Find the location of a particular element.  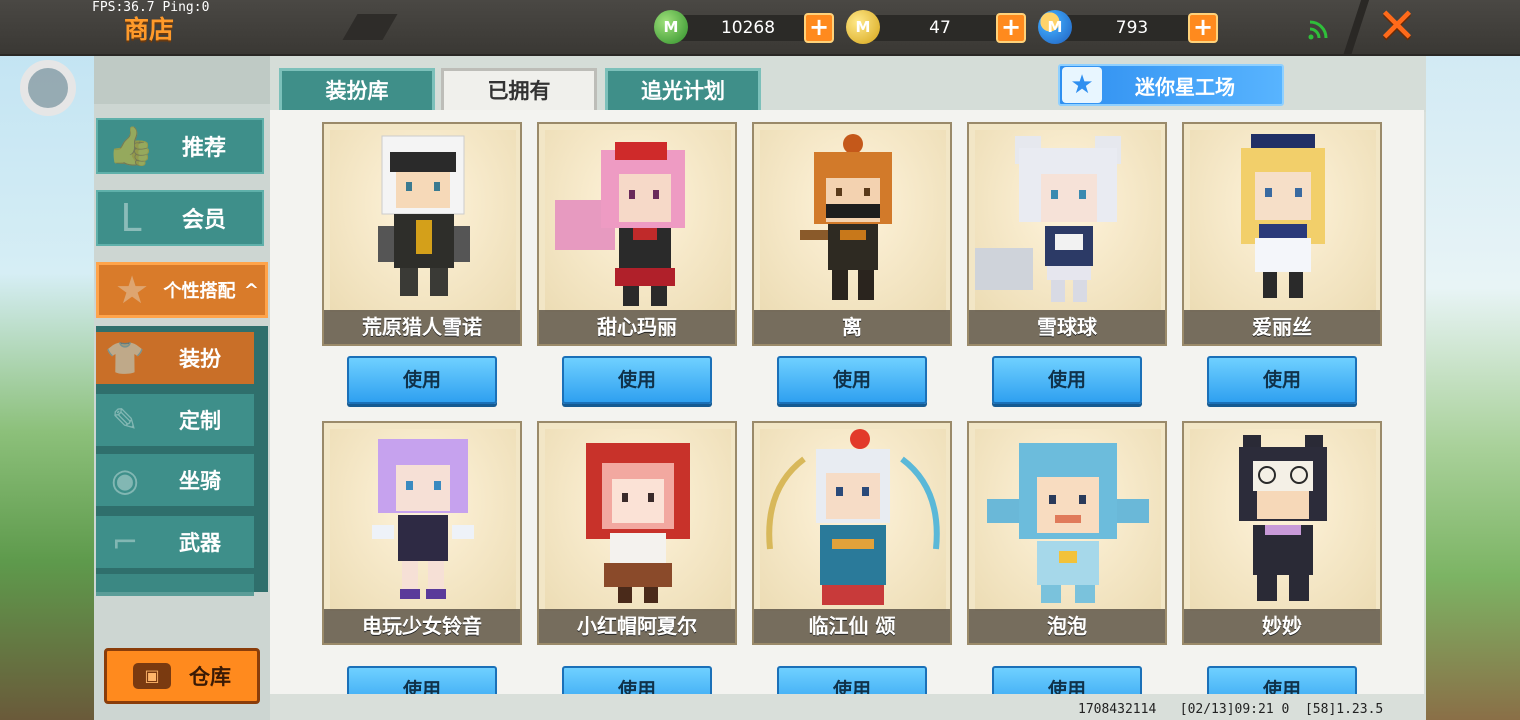

sidebar-subitem-weapon: ⌐ 武器 is located at coordinates (175, 542).